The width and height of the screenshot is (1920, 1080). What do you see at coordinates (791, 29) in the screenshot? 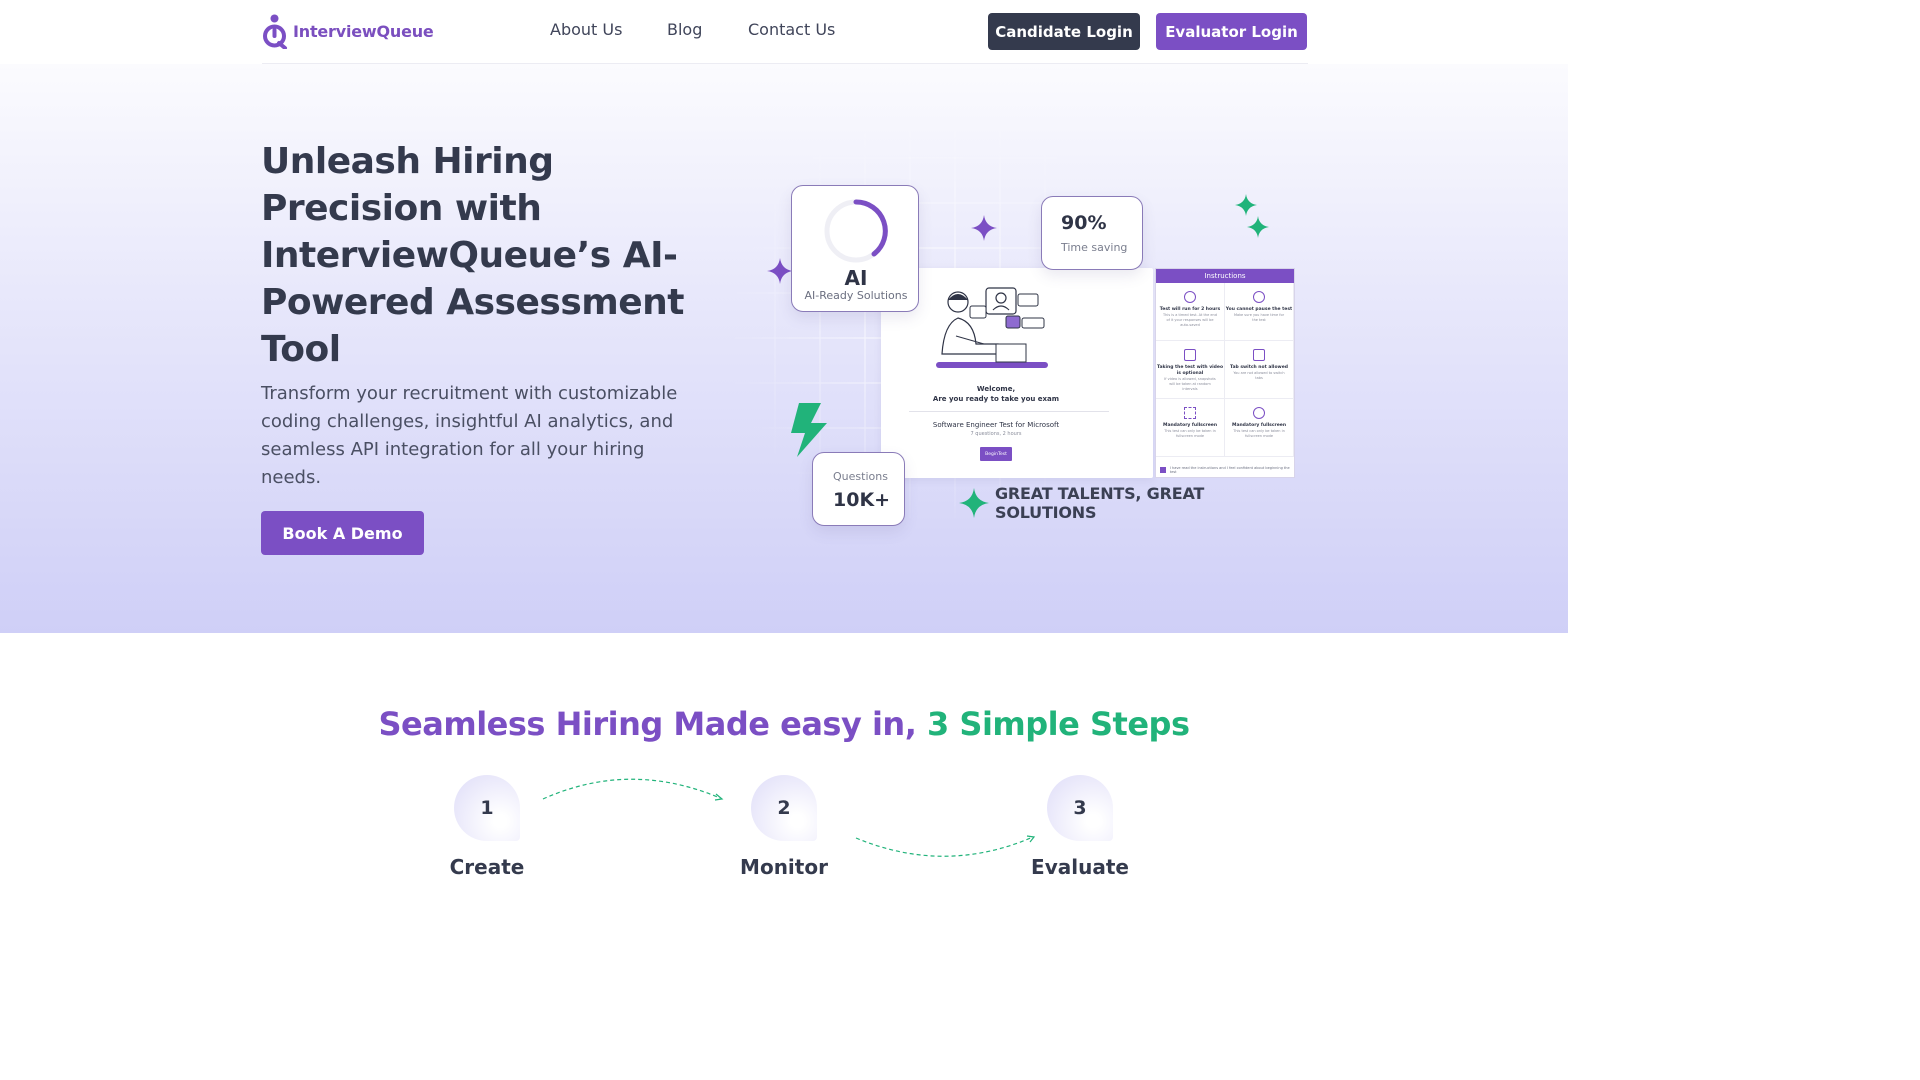
I see `nav-contact-us: Contact Us` at bounding box center [791, 29].